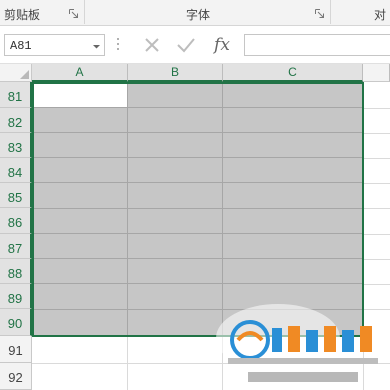 This screenshot has height=390, width=390. I want to click on row-number: 88, so click(15, 273).